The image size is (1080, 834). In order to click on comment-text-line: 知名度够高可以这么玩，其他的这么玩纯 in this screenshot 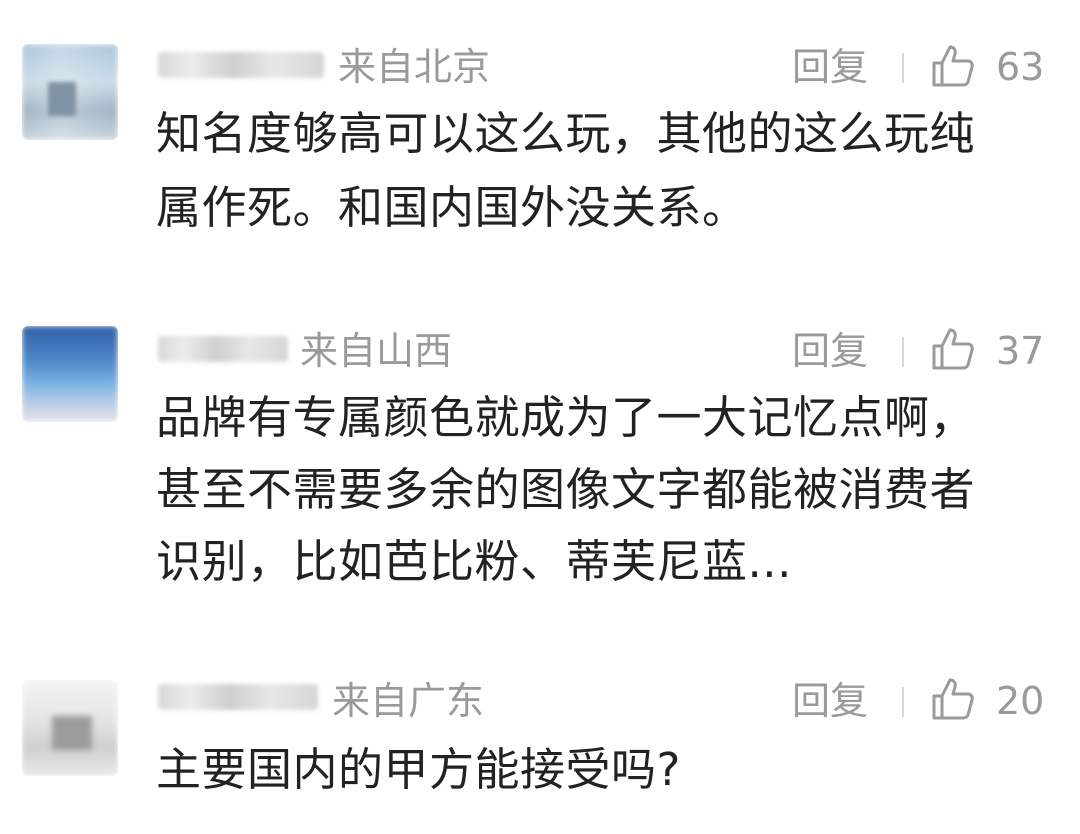, I will do `click(566, 133)`.